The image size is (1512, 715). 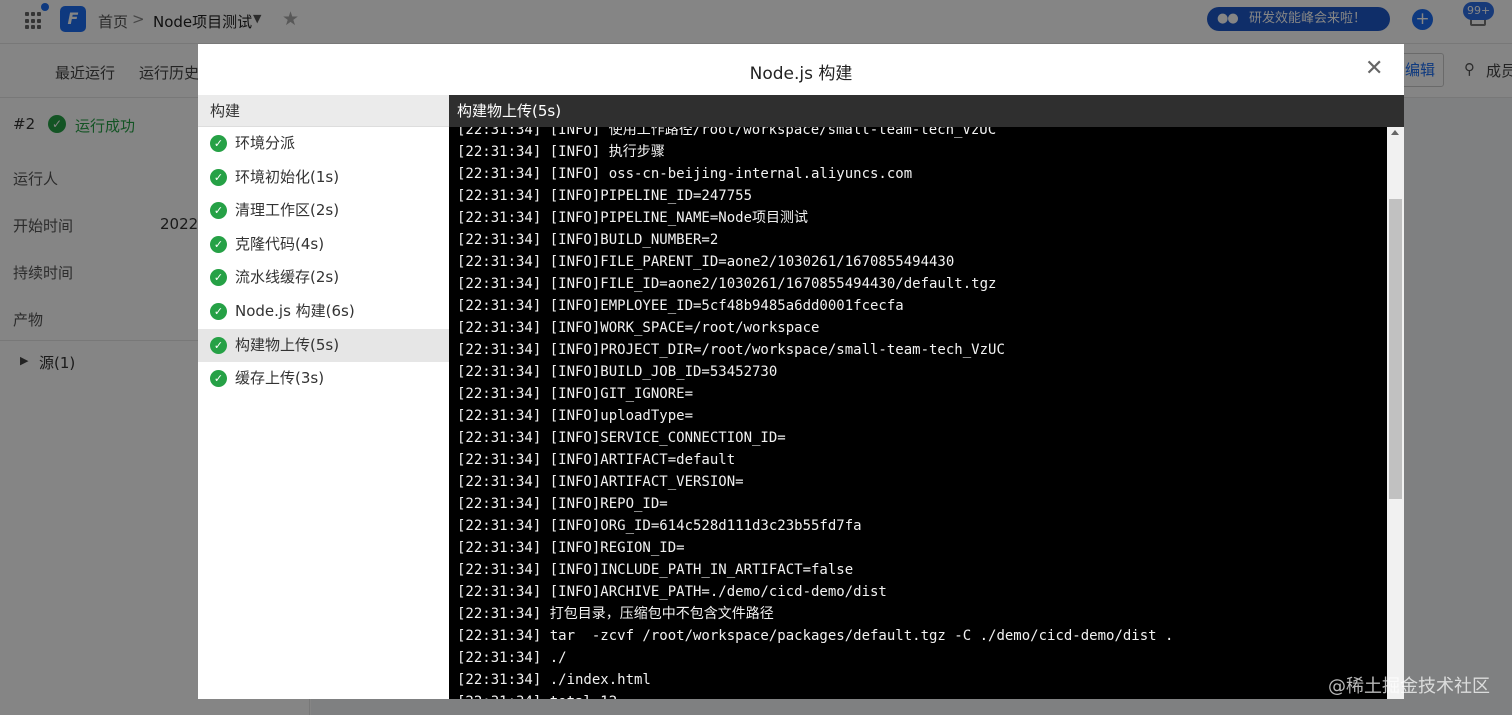 I want to click on step-item: ✓ 清理工作区(2s), so click(x=323, y=211).